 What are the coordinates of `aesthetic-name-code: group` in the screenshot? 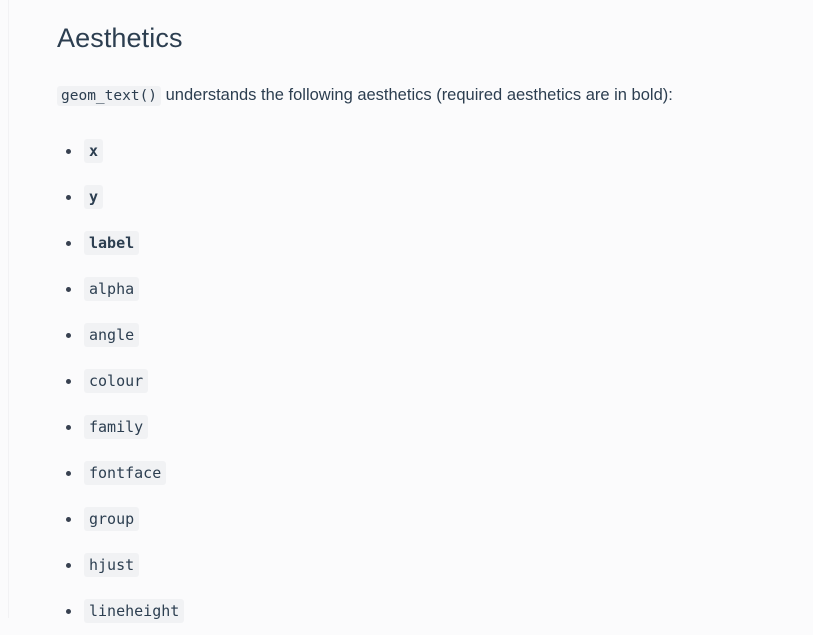 It's located at (112, 519).